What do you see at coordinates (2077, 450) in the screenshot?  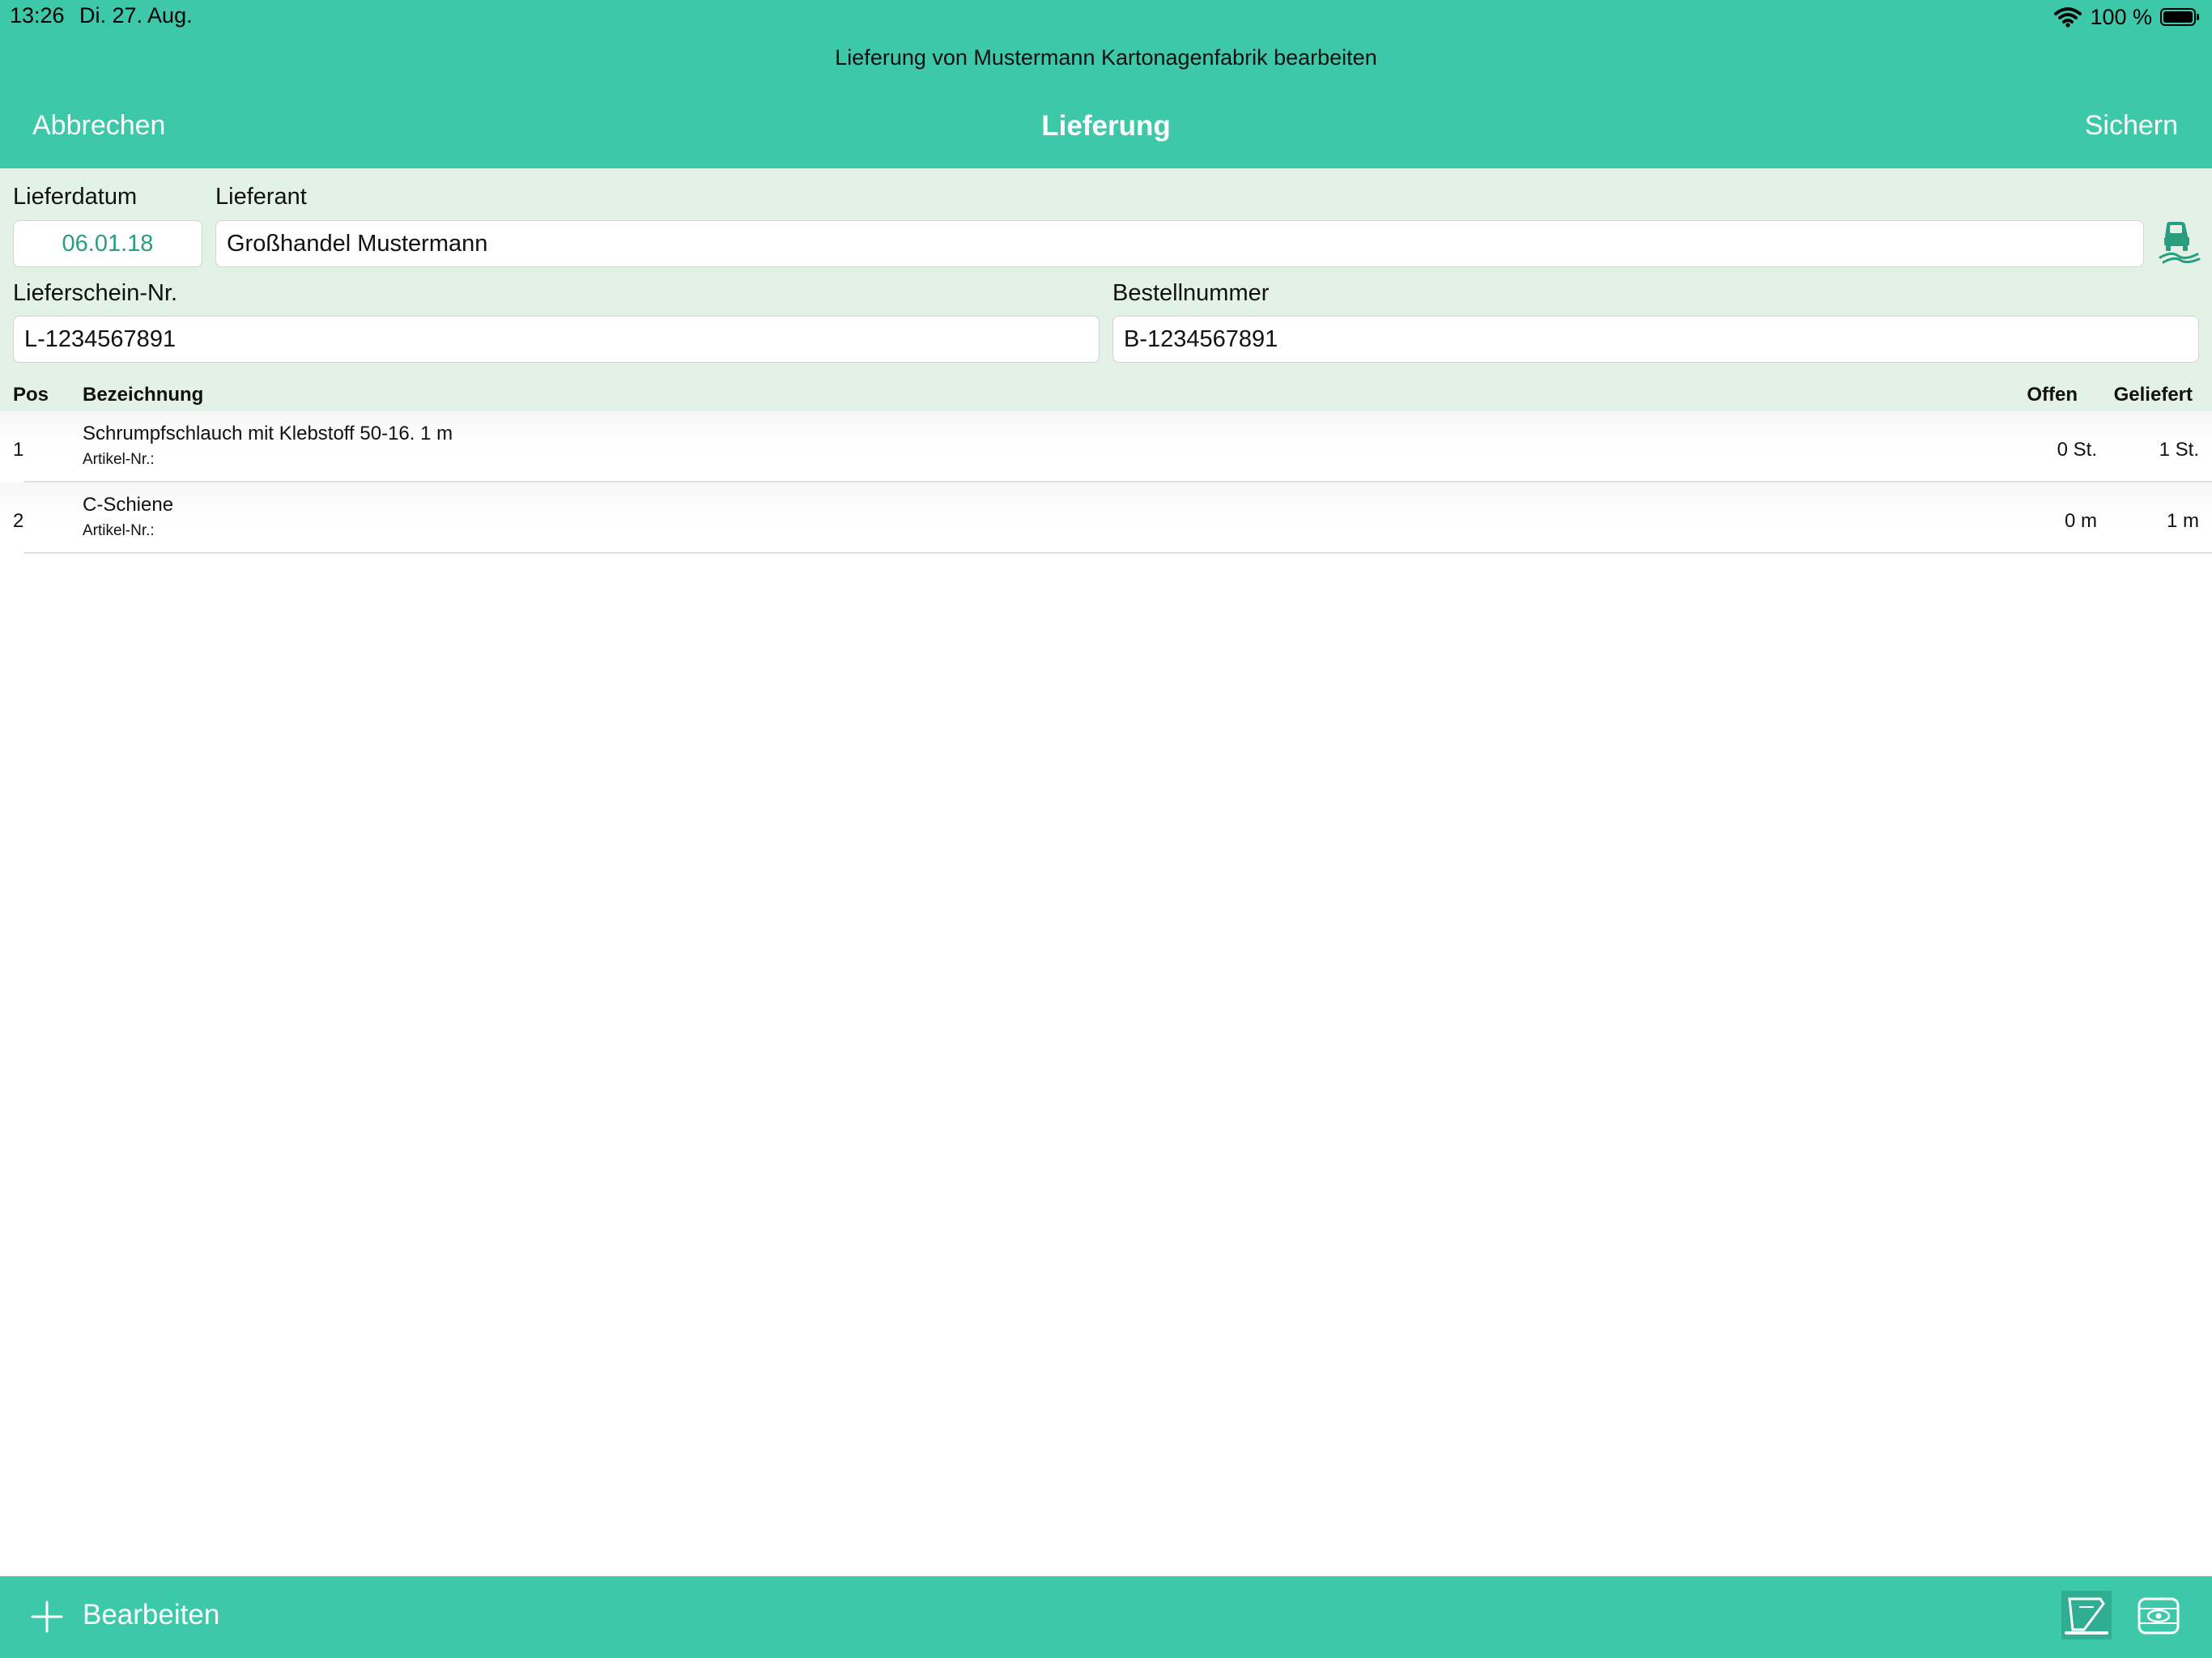 I see `row-open-quantity: 0 St.` at bounding box center [2077, 450].